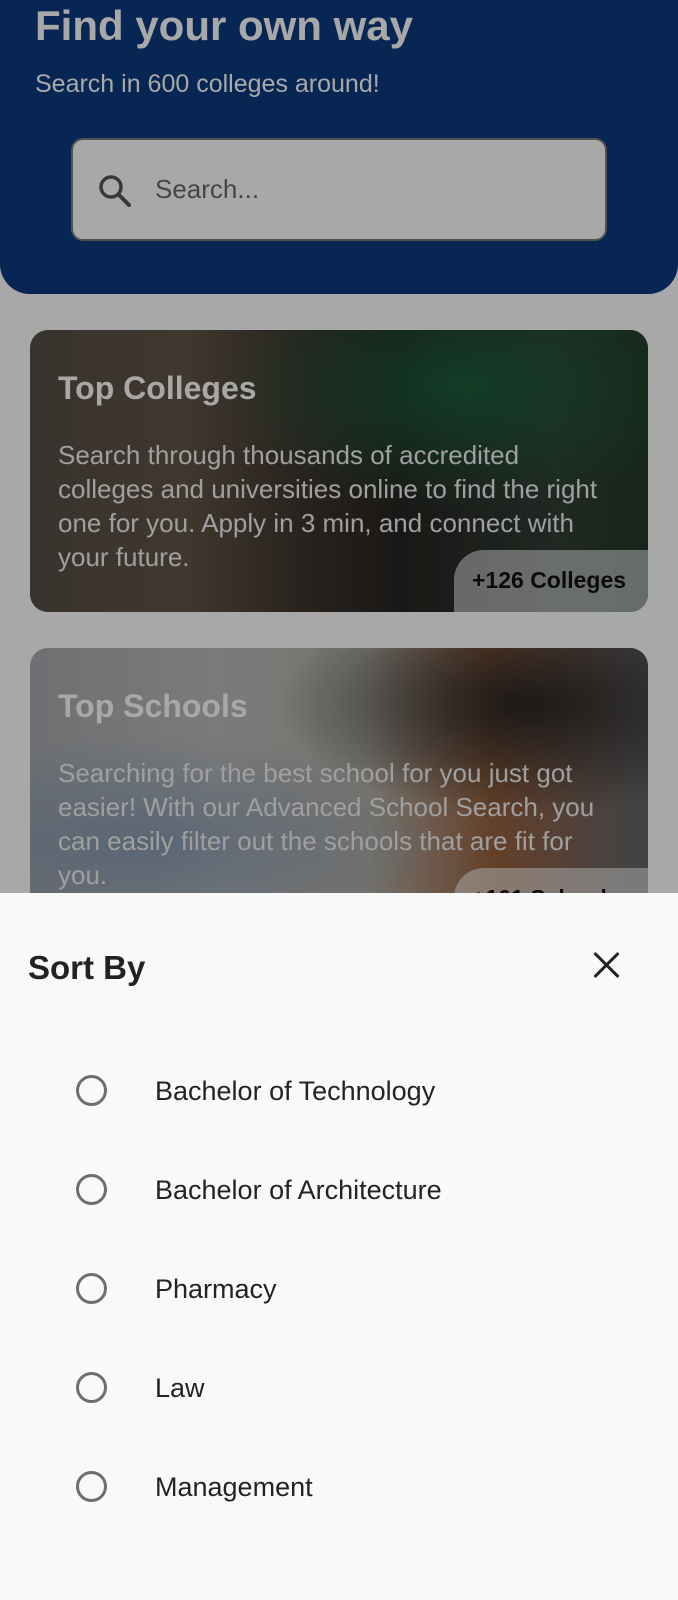 The width and height of the screenshot is (678, 1600). What do you see at coordinates (180, 1388) in the screenshot?
I see `option-label: Law` at bounding box center [180, 1388].